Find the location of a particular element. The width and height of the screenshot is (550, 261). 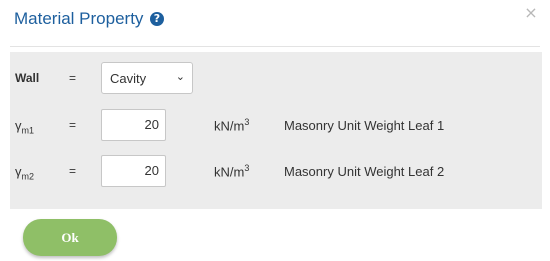

gamma-m2-unit: kN/m3 is located at coordinates (232, 171).